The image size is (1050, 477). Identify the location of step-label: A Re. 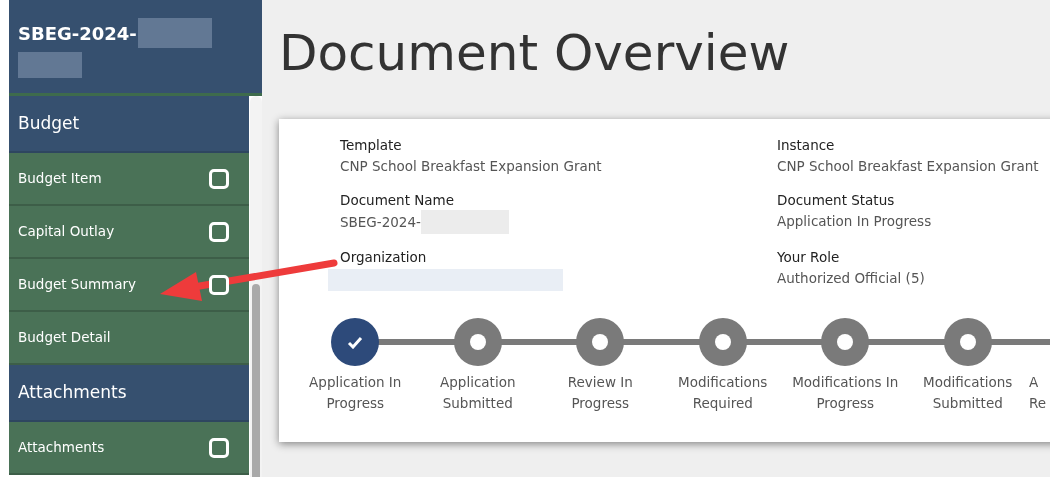
(1038, 393).